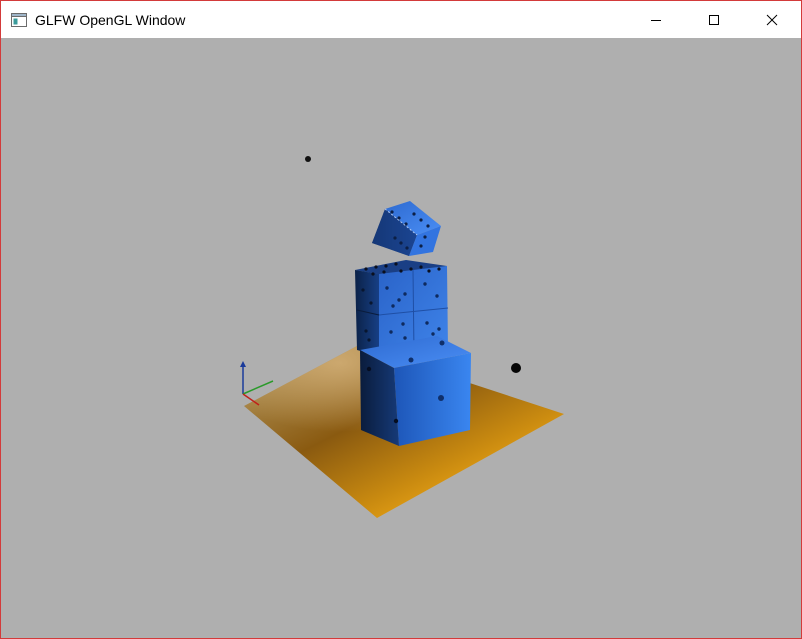  Describe the element at coordinates (401, 19) in the screenshot. I see `title-bar: GLFW OpenGL Window` at that location.